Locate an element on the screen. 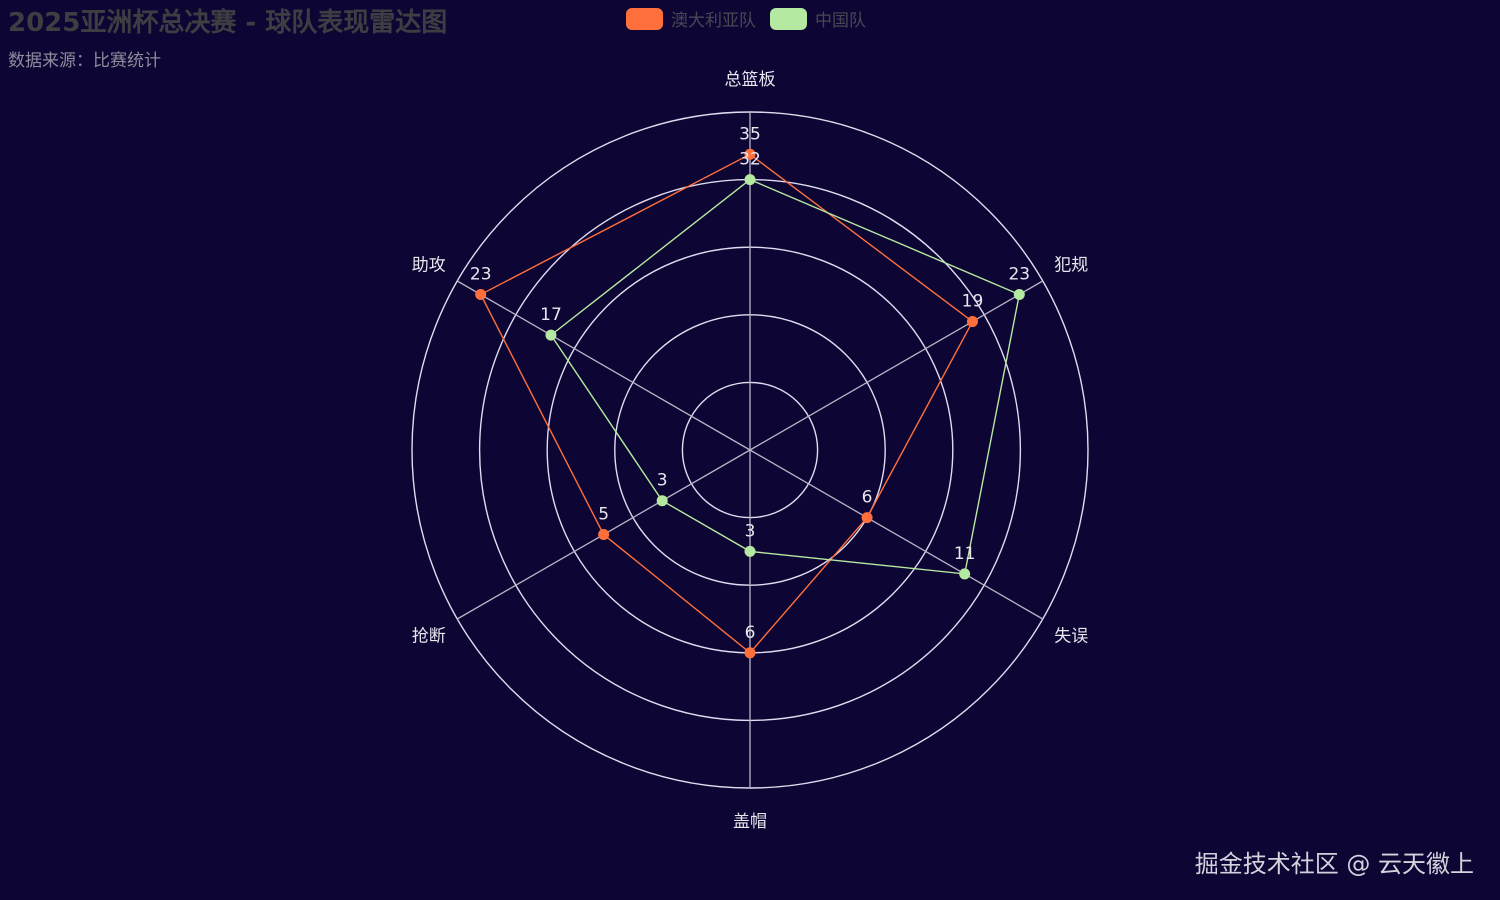 The height and width of the screenshot is (900, 1500). axis-label-5: 助攻 is located at coordinates (429, 266).